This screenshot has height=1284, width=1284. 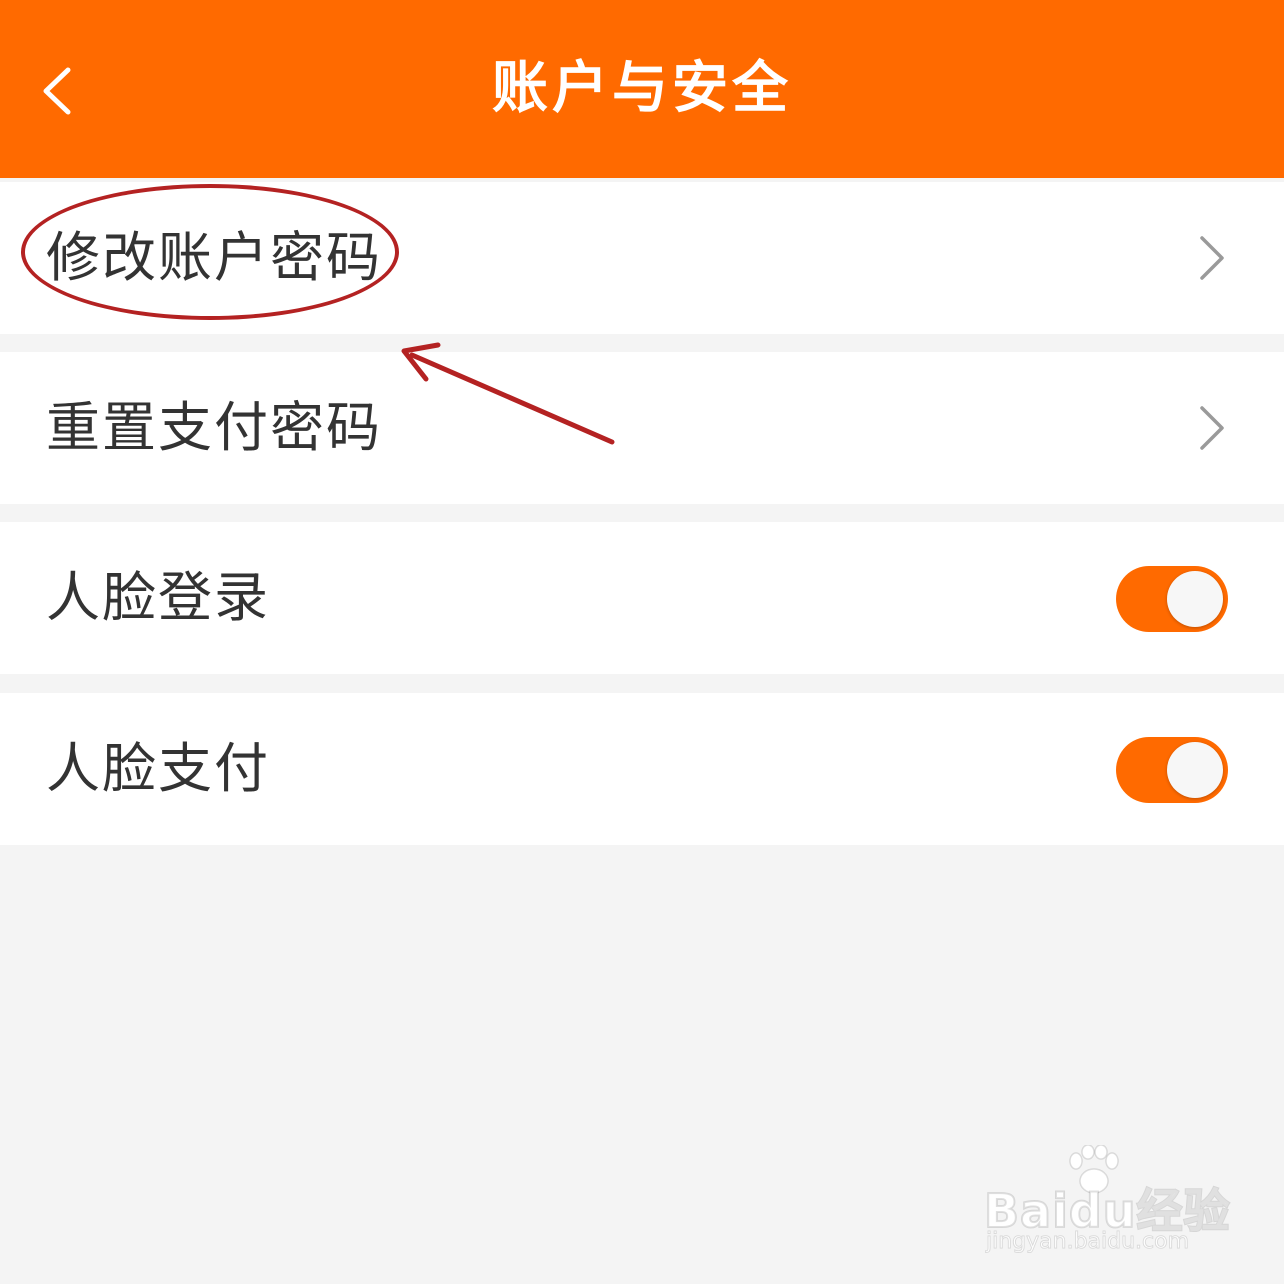 I want to click on page-title: 账户与安全, so click(x=642, y=88).